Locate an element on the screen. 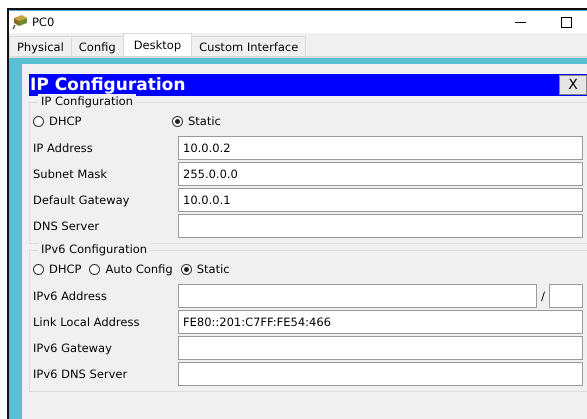 The height and width of the screenshot is (419, 587). tab: Config is located at coordinates (97, 46).